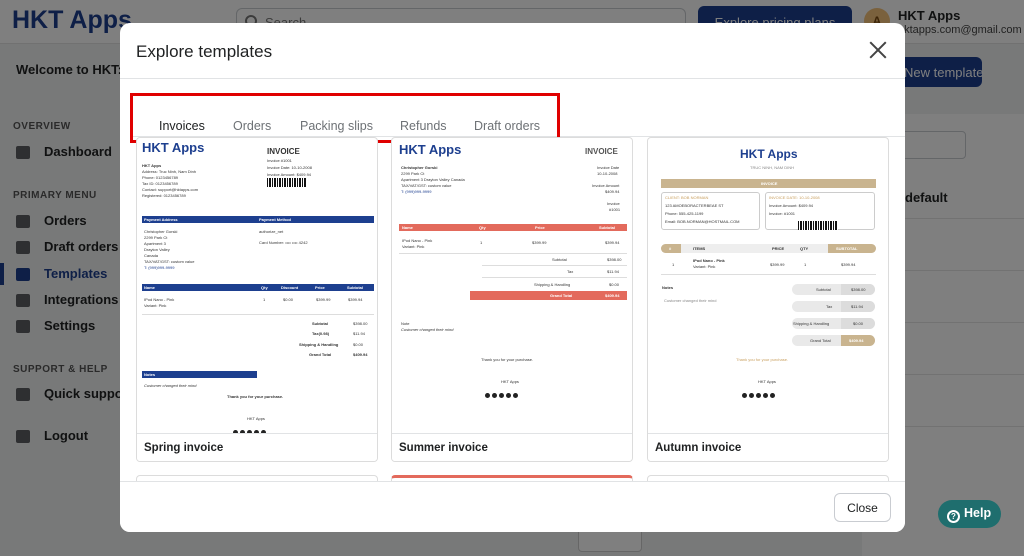 Image resolution: width=1024 pixels, height=556 pixels. What do you see at coordinates (289, 174) in the screenshot?
I see `meta-line: Invoice Amount: $409.94` at bounding box center [289, 174].